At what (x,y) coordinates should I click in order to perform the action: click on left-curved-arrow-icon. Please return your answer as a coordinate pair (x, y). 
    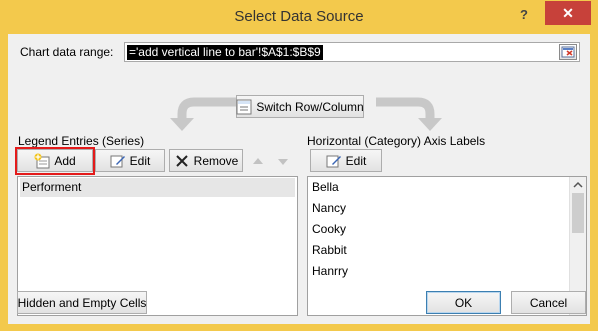
    Looking at the image, I should click on (203, 114).